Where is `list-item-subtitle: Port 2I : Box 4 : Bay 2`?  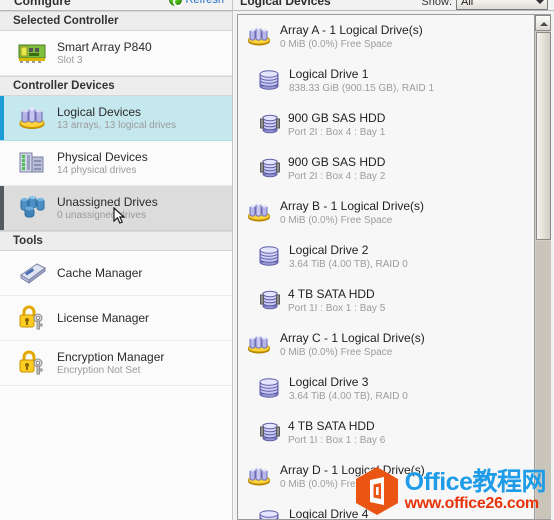 list-item-subtitle: Port 2I : Box 4 : Bay 2 is located at coordinates (337, 176).